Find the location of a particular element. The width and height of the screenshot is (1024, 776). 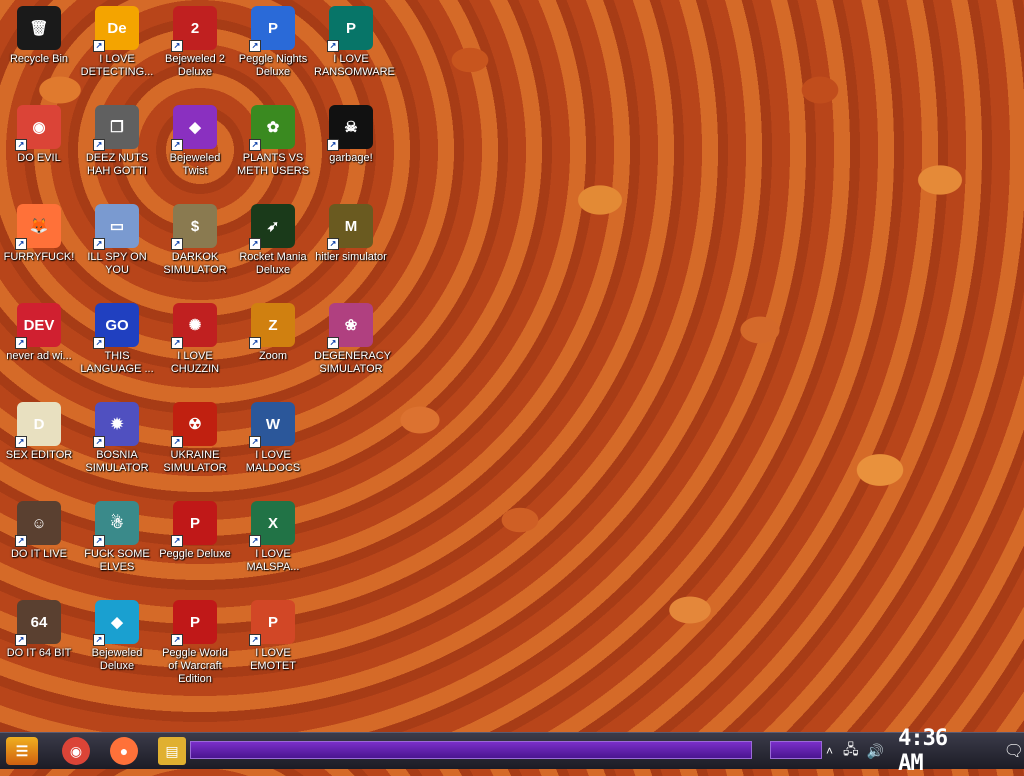

peggle-icon: P ↗ is located at coordinates (194, 524).